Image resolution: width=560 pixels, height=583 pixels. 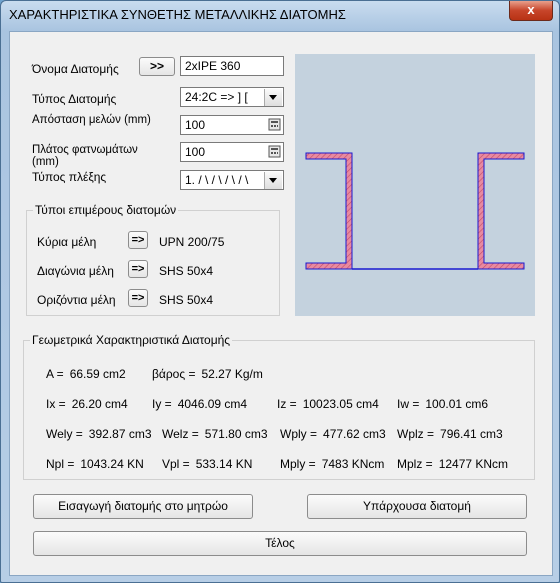 I want to click on insert-section-button: Εισαγωγή διατομής στο μητρώο, so click(x=143, y=506).